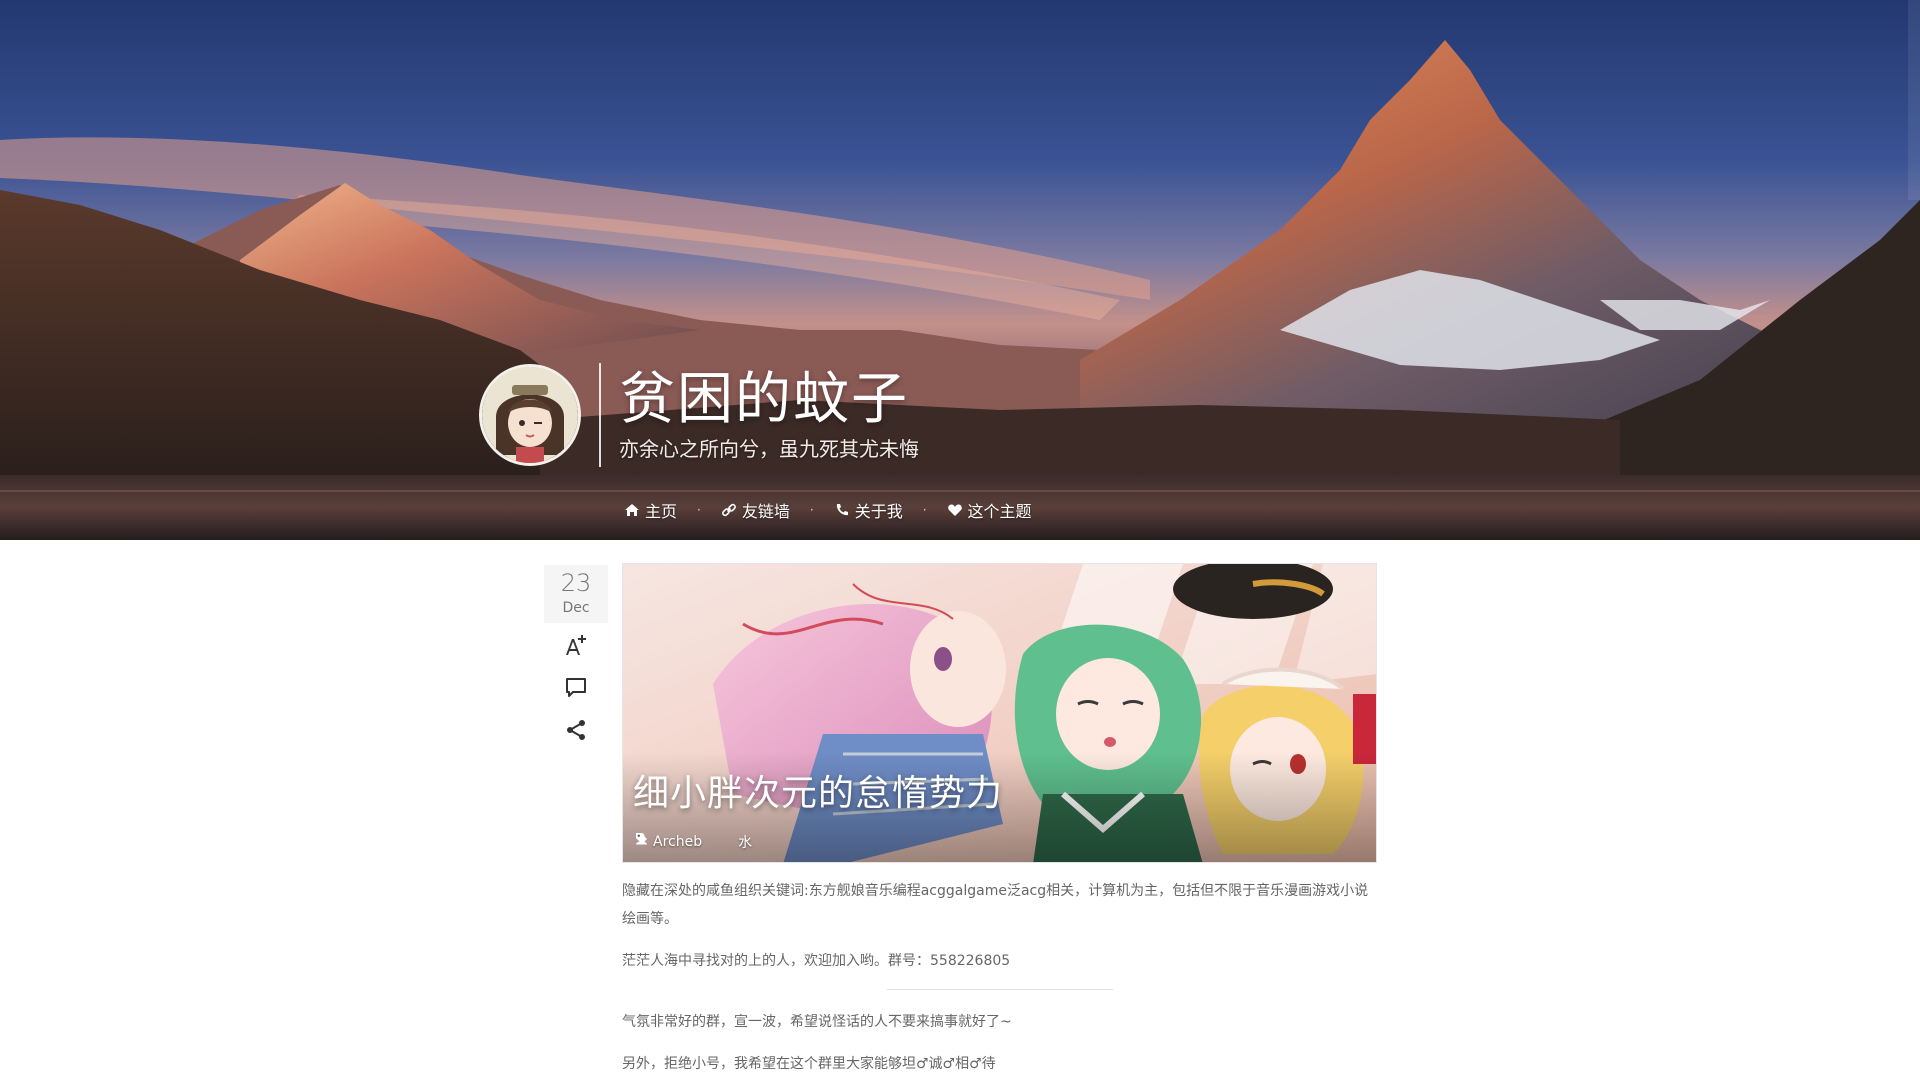 This screenshot has height=1092, width=1920. I want to click on scrollbar, so click(1914, 100).